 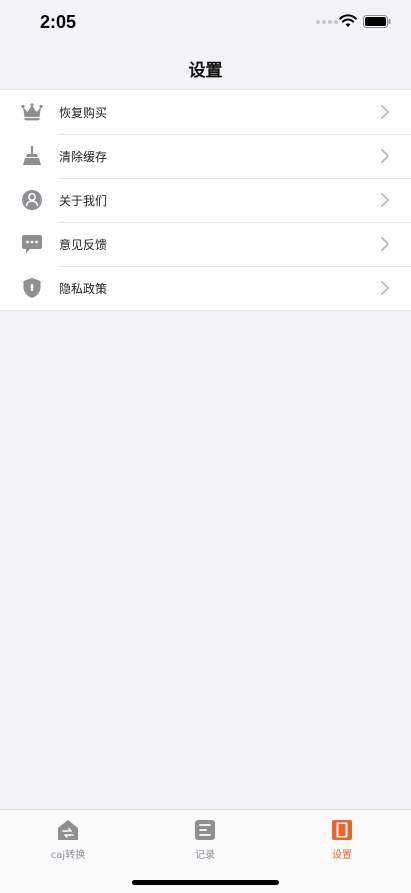 I want to click on settings-row-privacy-policy: 隐私政策, so click(x=205, y=288).